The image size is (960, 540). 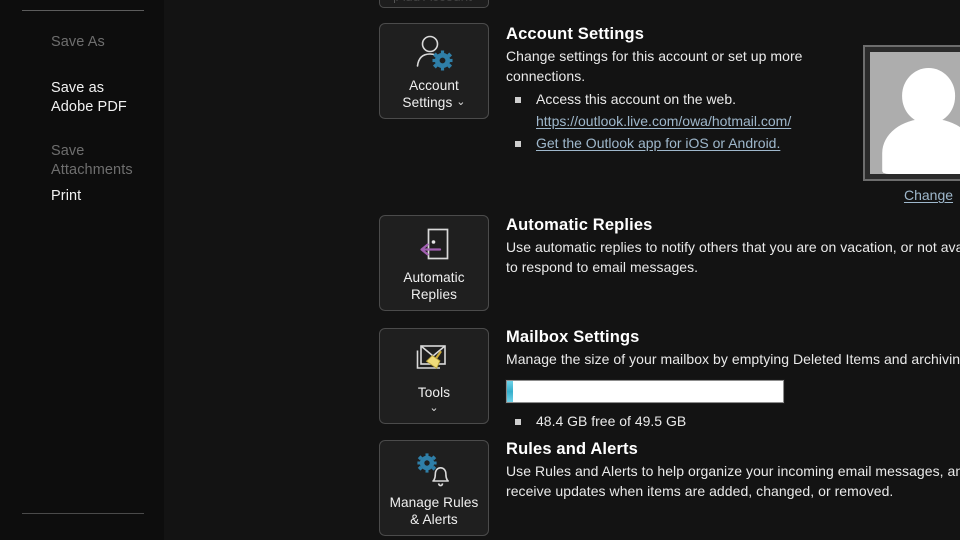 I want to click on sidebar-item-save-as: Save As, so click(x=82, y=42).